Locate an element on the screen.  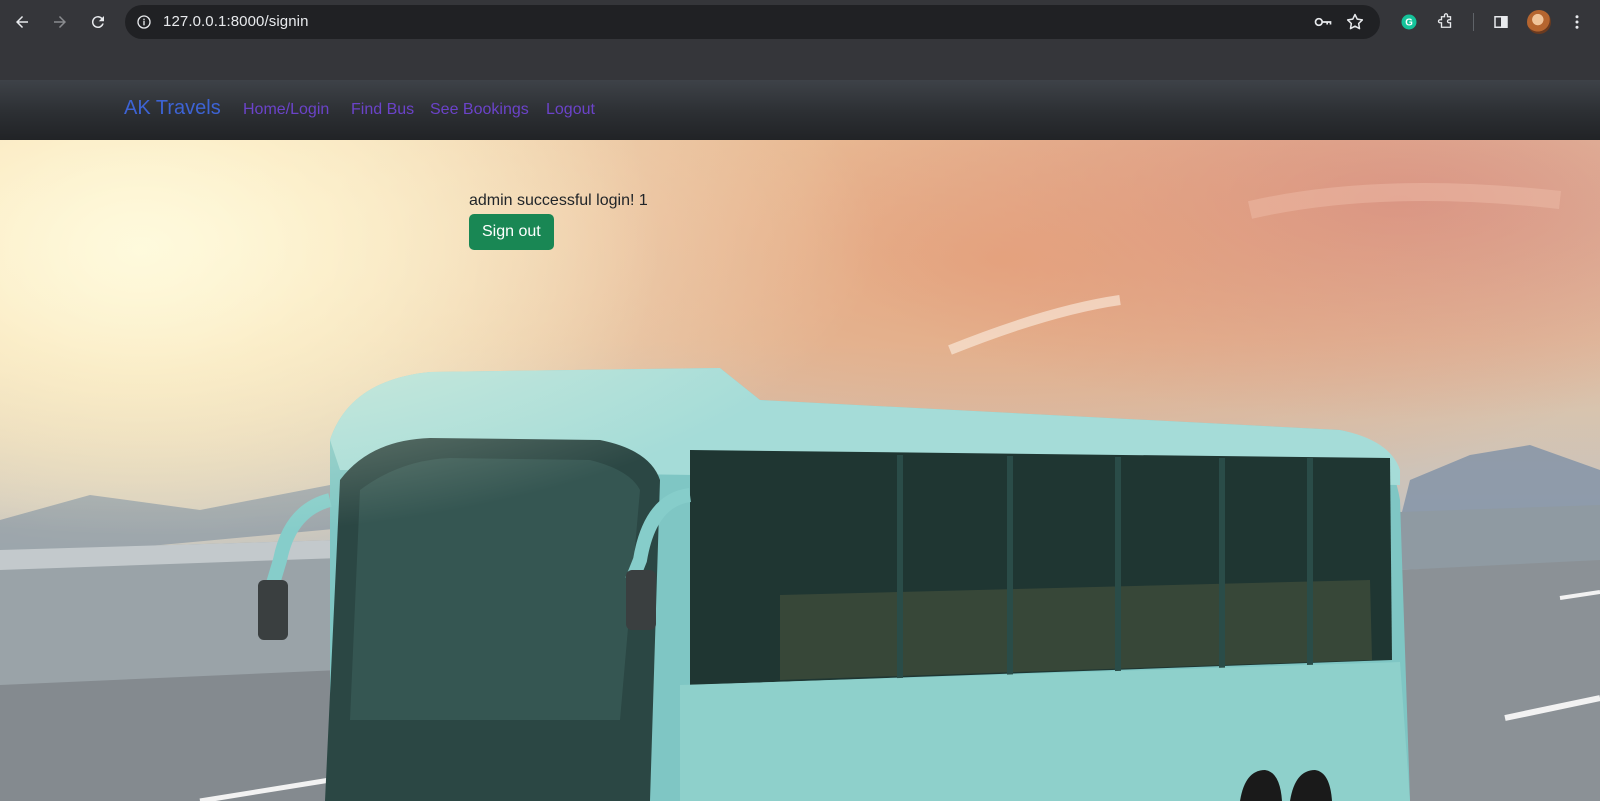
svg-text: G is located at coordinates (1409, 22).